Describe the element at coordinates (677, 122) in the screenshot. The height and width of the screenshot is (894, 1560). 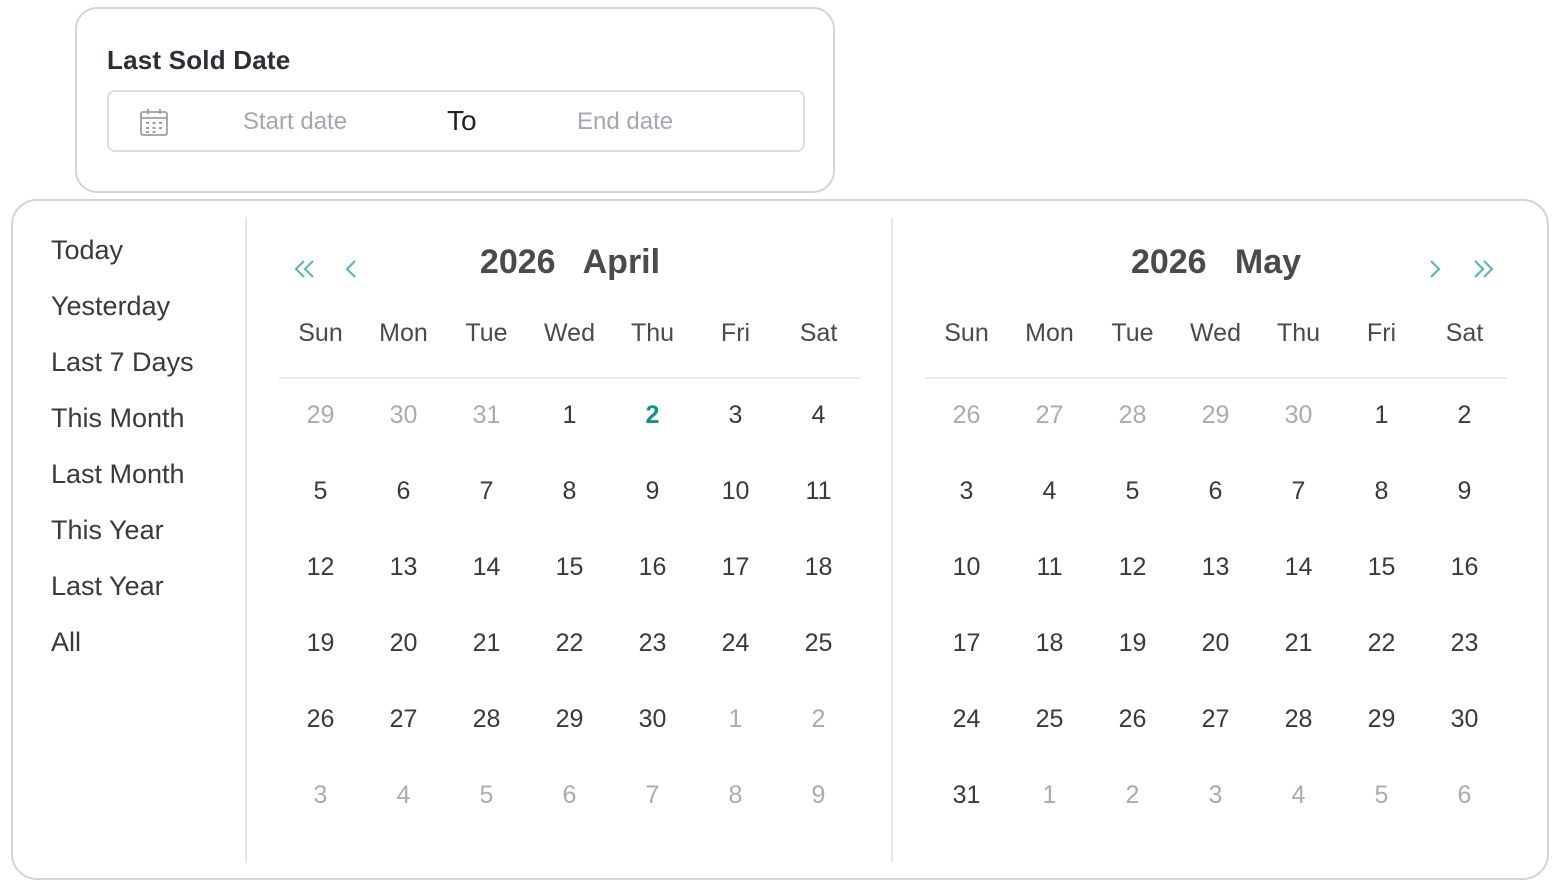
I see `end-date-input` at that location.